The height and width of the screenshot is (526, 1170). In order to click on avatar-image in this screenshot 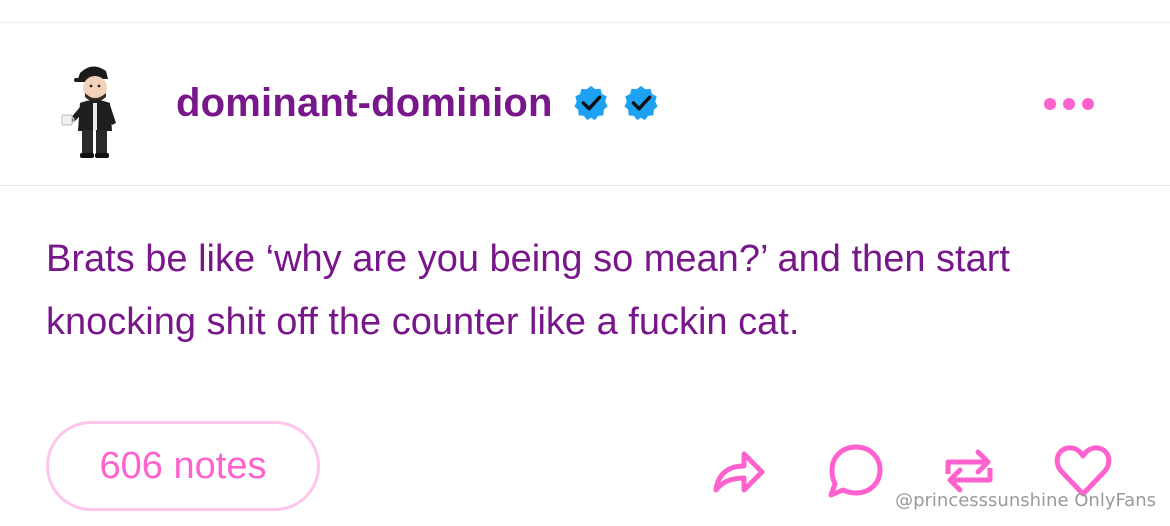, I will do `click(88, 112)`.